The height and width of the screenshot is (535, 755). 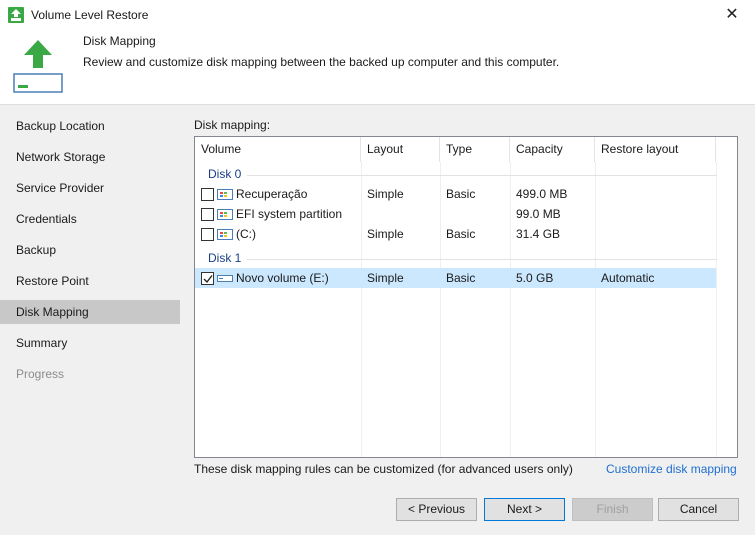 I want to click on cancel-button: Cancel, so click(x=698, y=509).